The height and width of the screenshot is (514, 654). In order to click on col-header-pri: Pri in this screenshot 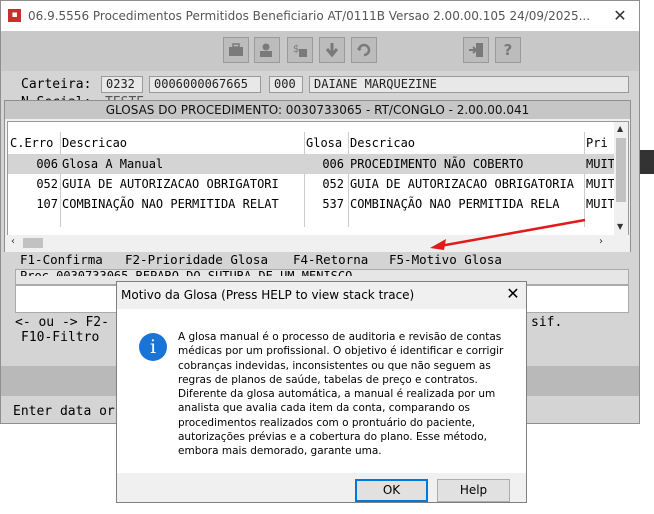, I will do `click(597, 143)`.